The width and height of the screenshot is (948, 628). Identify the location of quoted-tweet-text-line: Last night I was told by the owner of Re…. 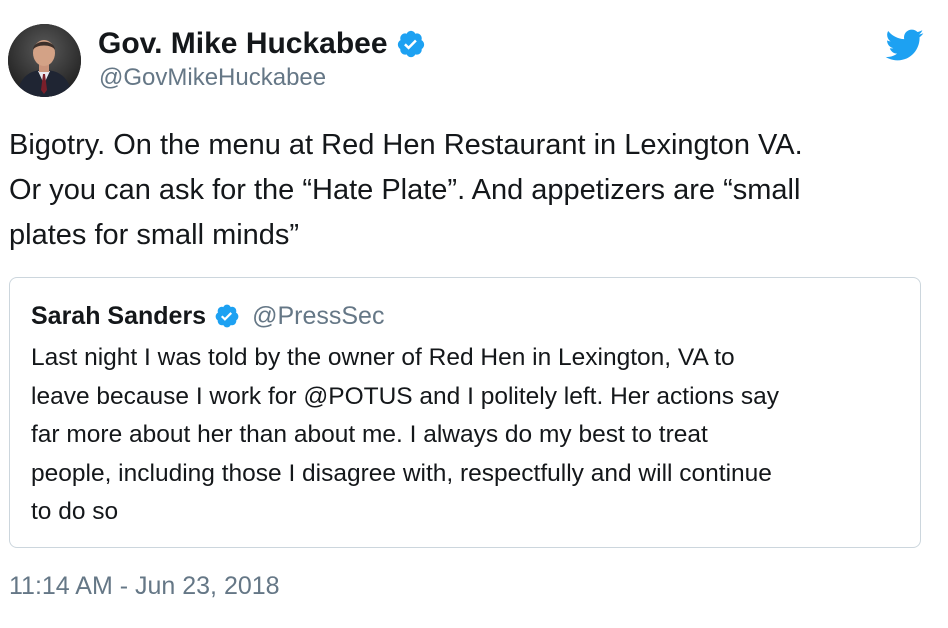
(383, 357).